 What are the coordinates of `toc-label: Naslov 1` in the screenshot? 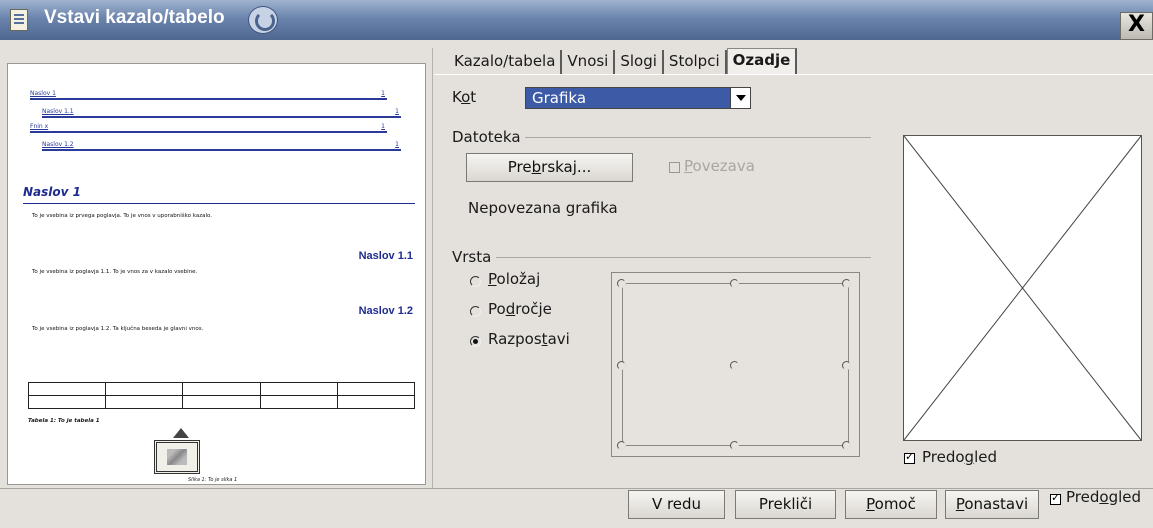 It's located at (44, 93).